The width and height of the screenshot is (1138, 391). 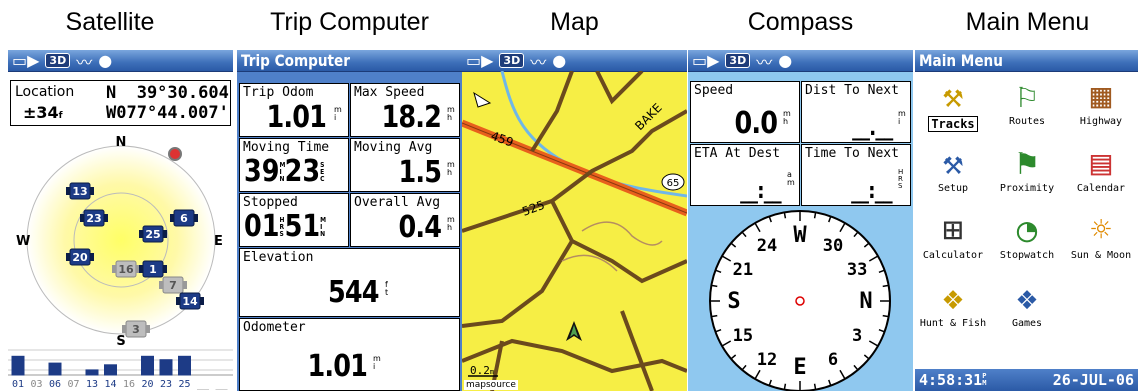 I want to click on menu-item-calculator: ⊞ Calculator, so click(x=953, y=235).